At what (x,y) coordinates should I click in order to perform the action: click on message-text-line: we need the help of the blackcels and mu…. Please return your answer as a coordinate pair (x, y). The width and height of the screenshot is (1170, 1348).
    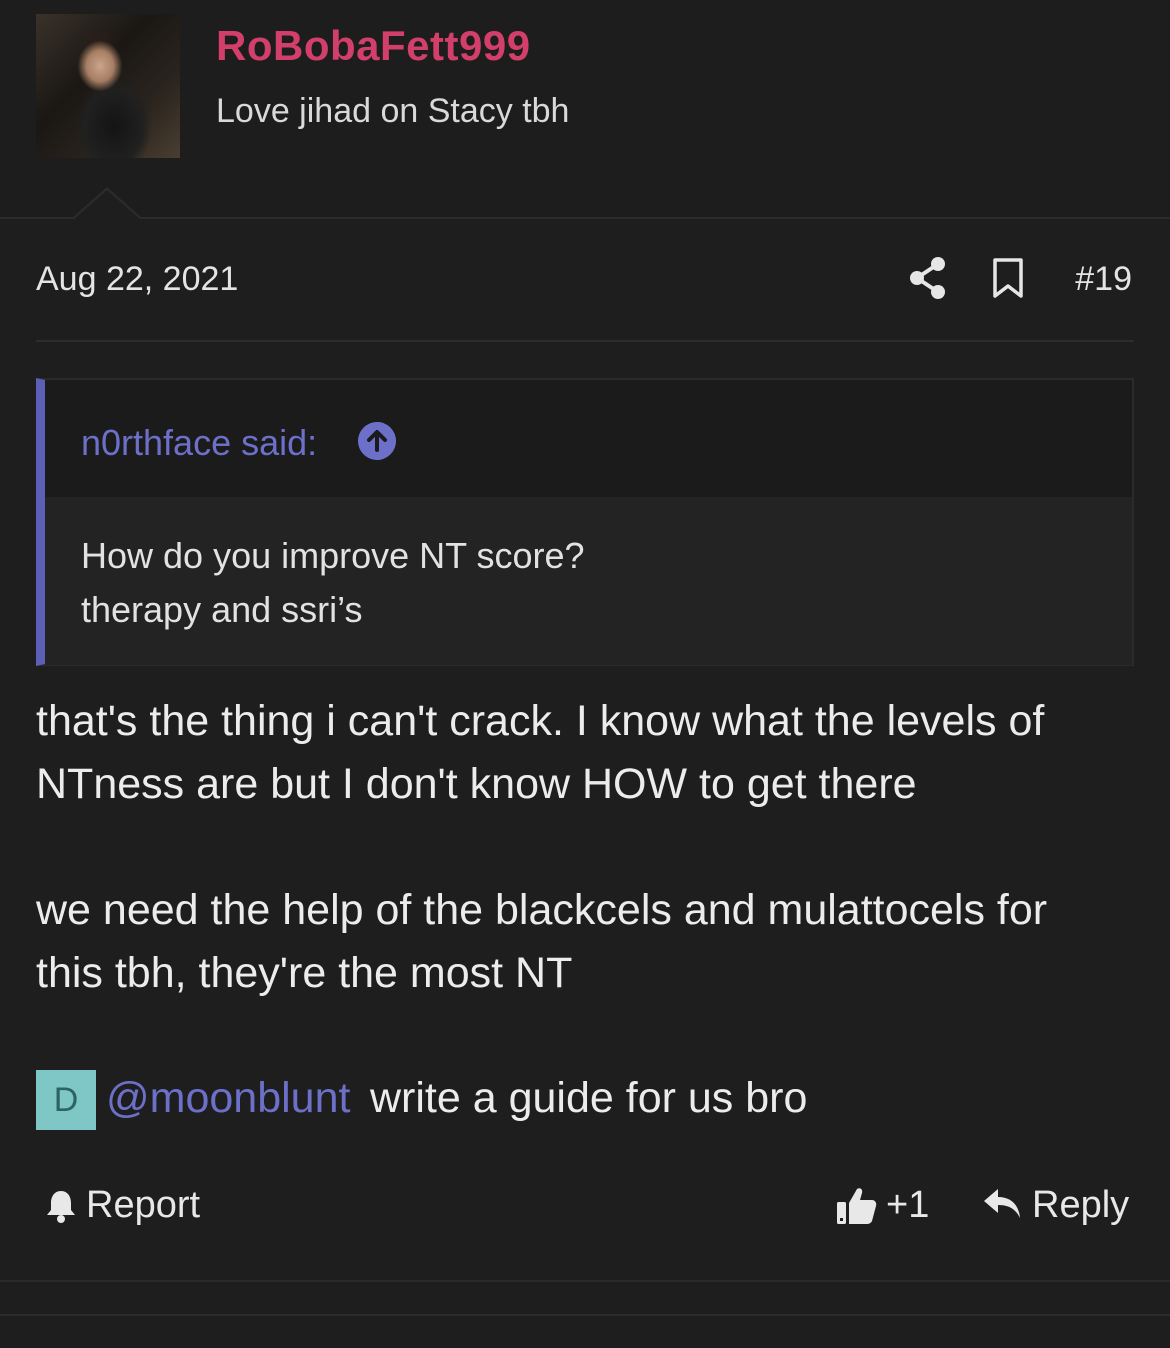
    Looking at the image, I should click on (542, 910).